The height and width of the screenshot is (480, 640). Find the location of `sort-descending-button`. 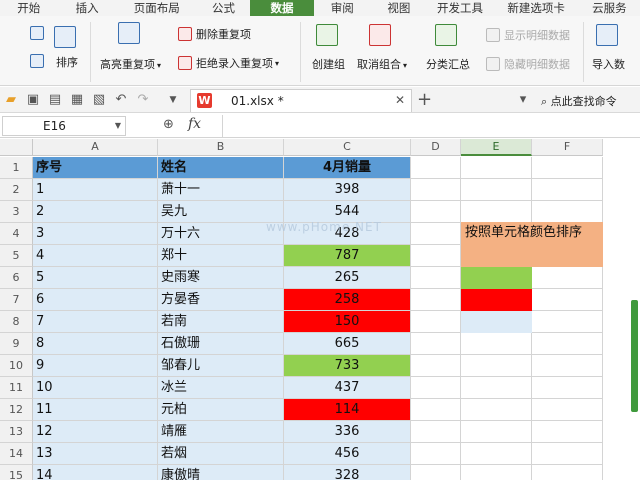

sort-descending-button is located at coordinates (39, 61).